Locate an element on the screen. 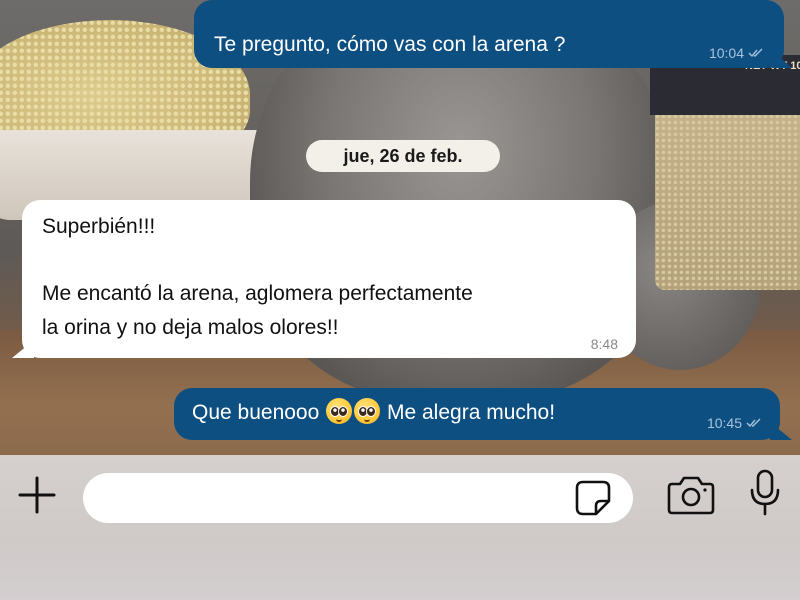  outgoing-message-bubble: Que buenooo Me alegra mucho! 10:45 is located at coordinates (477, 414).